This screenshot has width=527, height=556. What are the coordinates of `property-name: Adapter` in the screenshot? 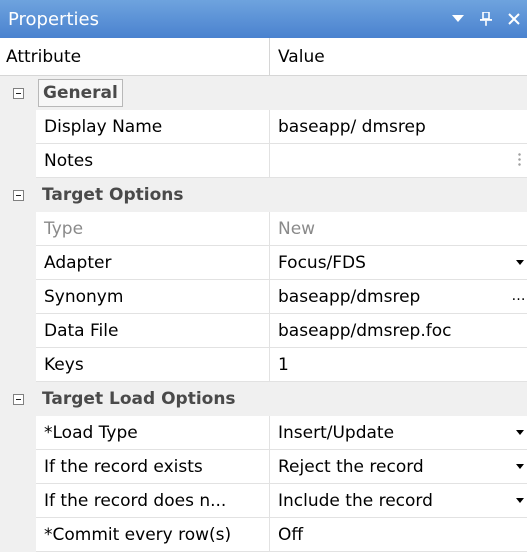 It's located at (153, 263).